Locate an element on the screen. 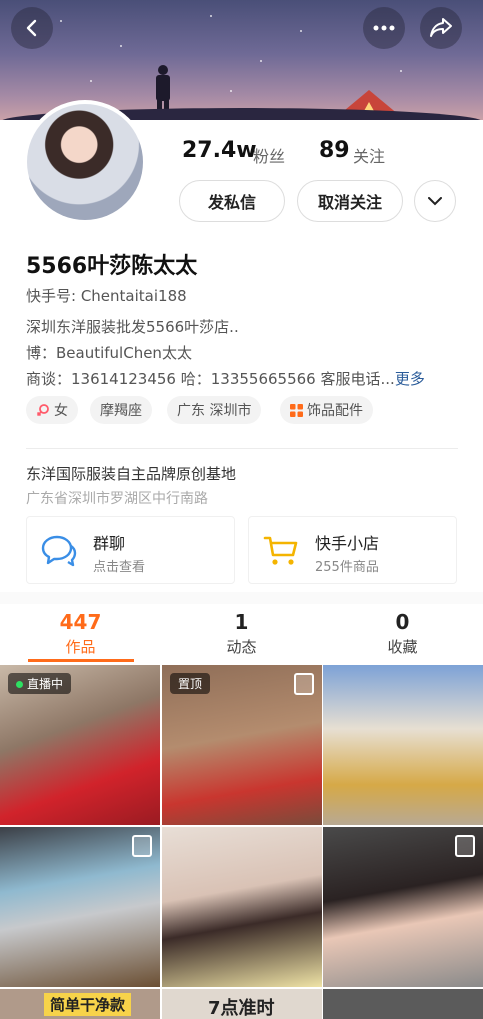 The image size is (483, 1019). bio-line-1: 深圳东洋服装批发5566叶莎店.. is located at coordinates (132, 327).